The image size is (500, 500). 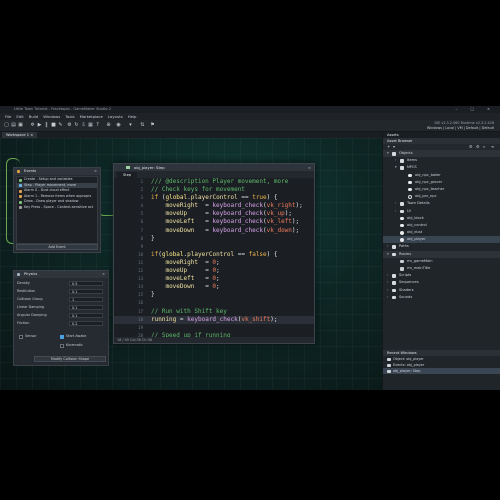 I want to click on asset-tree-item: › Sounds, so click(x=441, y=297).